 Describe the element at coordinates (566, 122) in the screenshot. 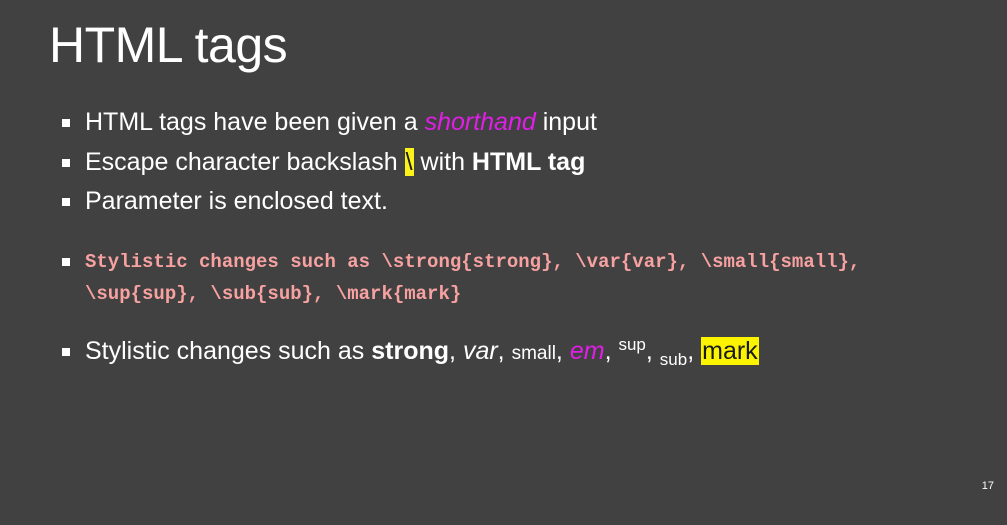

I see `bullet-text-after: input` at that location.